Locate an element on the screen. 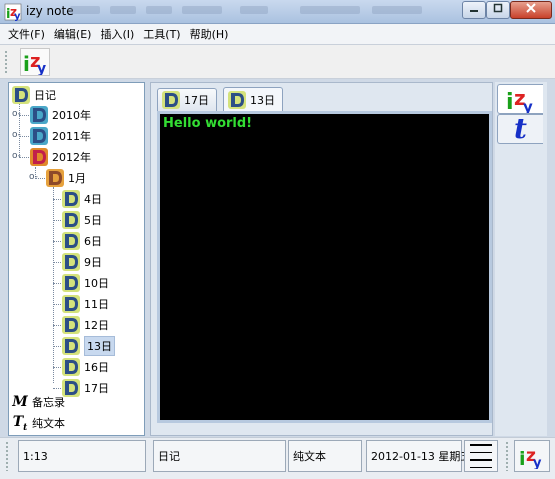 The height and width of the screenshot is (479, 555). menu-tools: 工具(T) is located at coordinates (161, 34).